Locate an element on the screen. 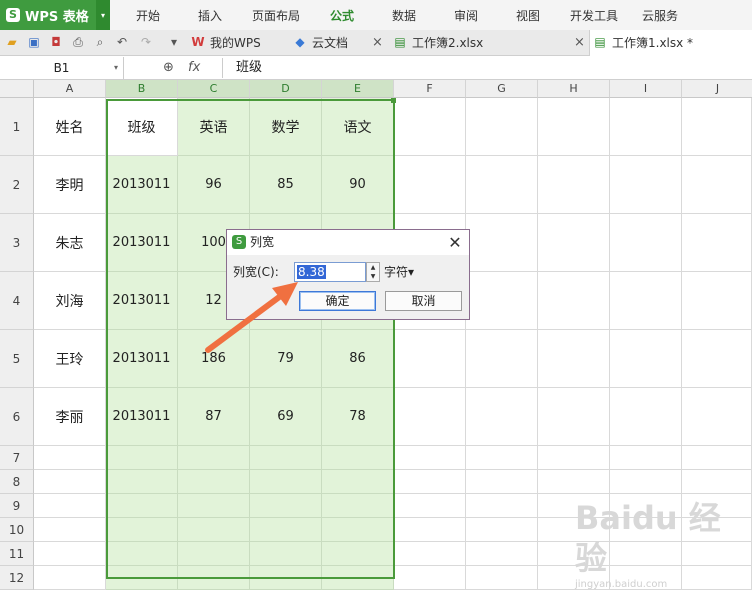 This screenshot has width=752, height=592. column-header-f: F is located at coordinates (430, 89).